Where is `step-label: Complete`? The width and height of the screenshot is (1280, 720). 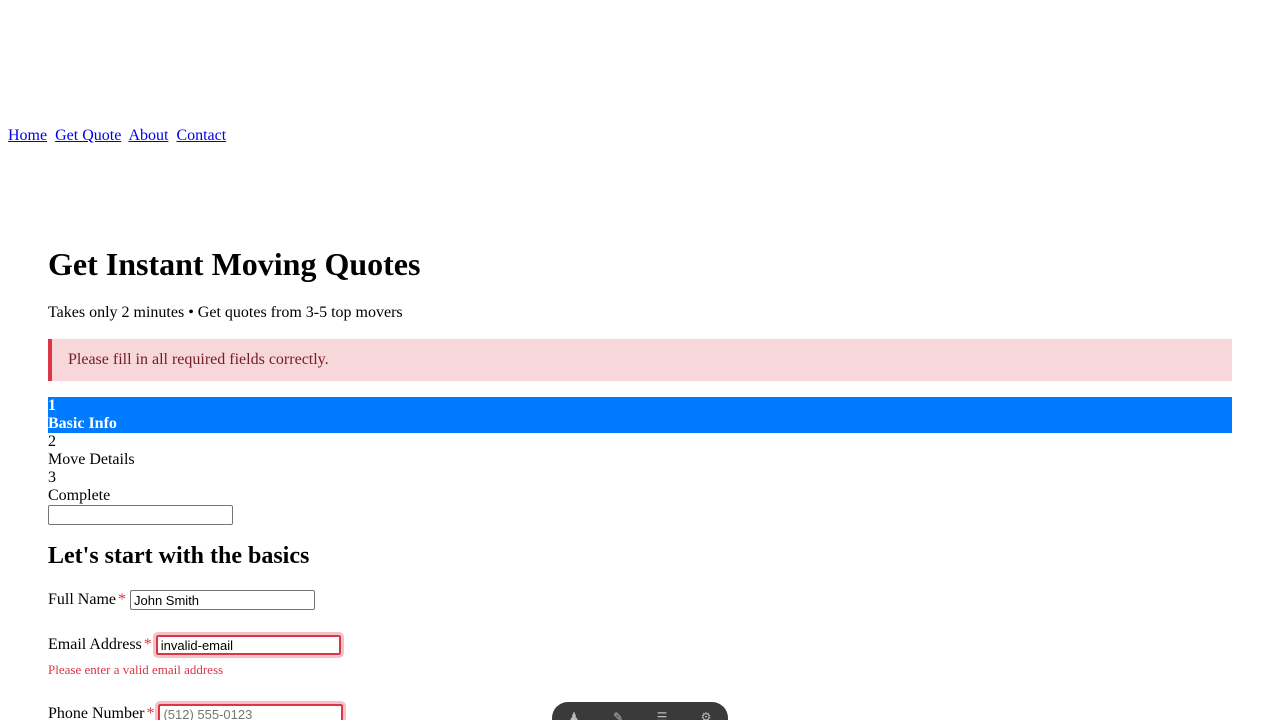
step-label: Complete is located at coordinates (79, 495).